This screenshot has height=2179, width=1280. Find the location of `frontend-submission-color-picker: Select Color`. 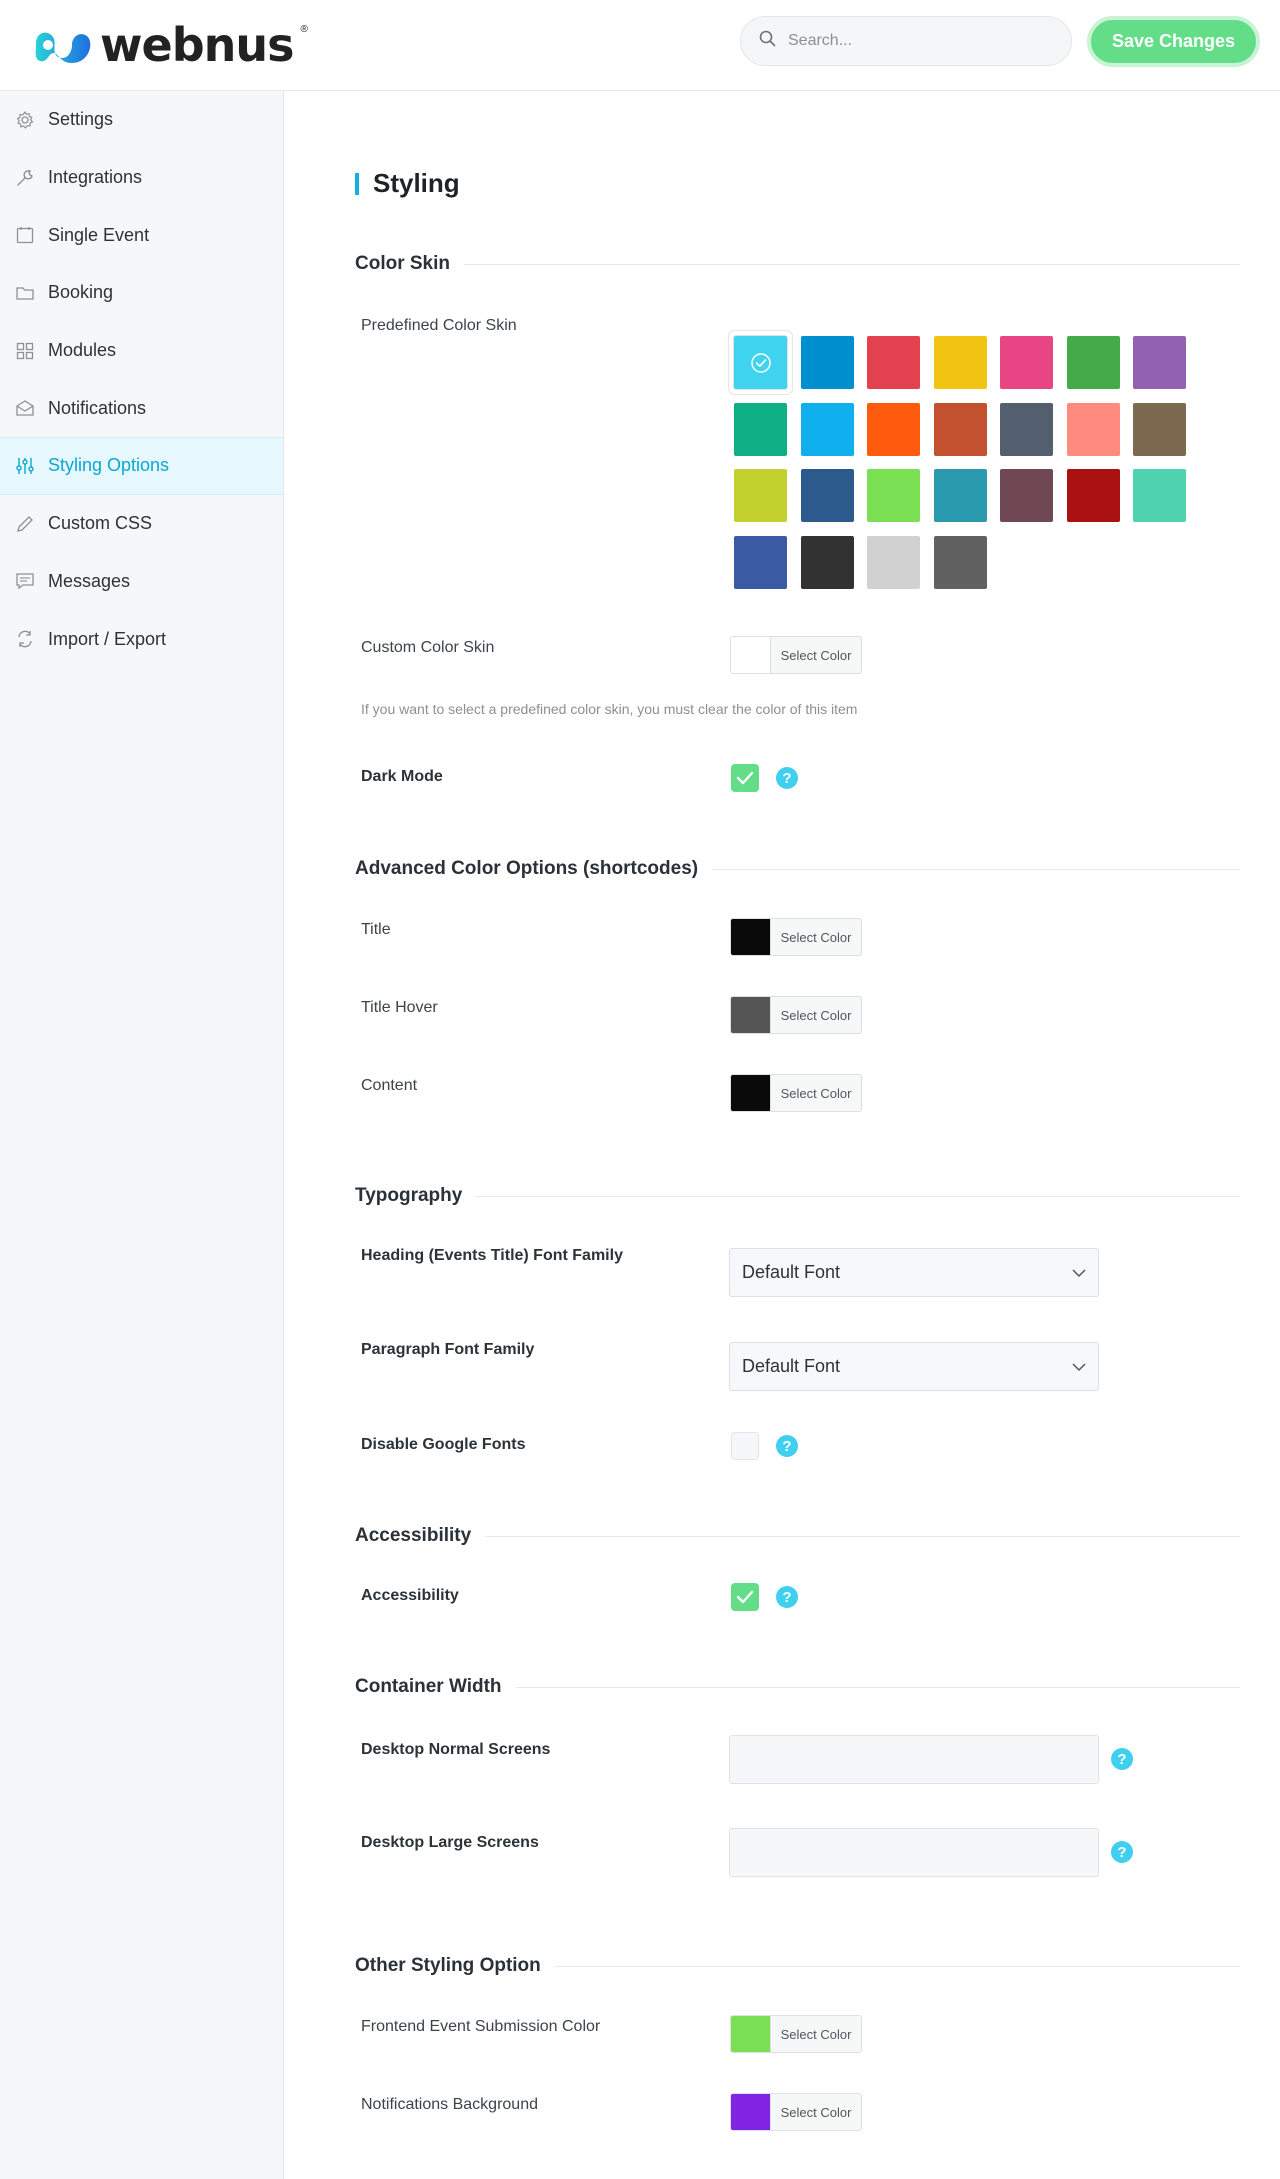

frontend-submission-color-picker: Select Color is located at coordinates (796, 2034).